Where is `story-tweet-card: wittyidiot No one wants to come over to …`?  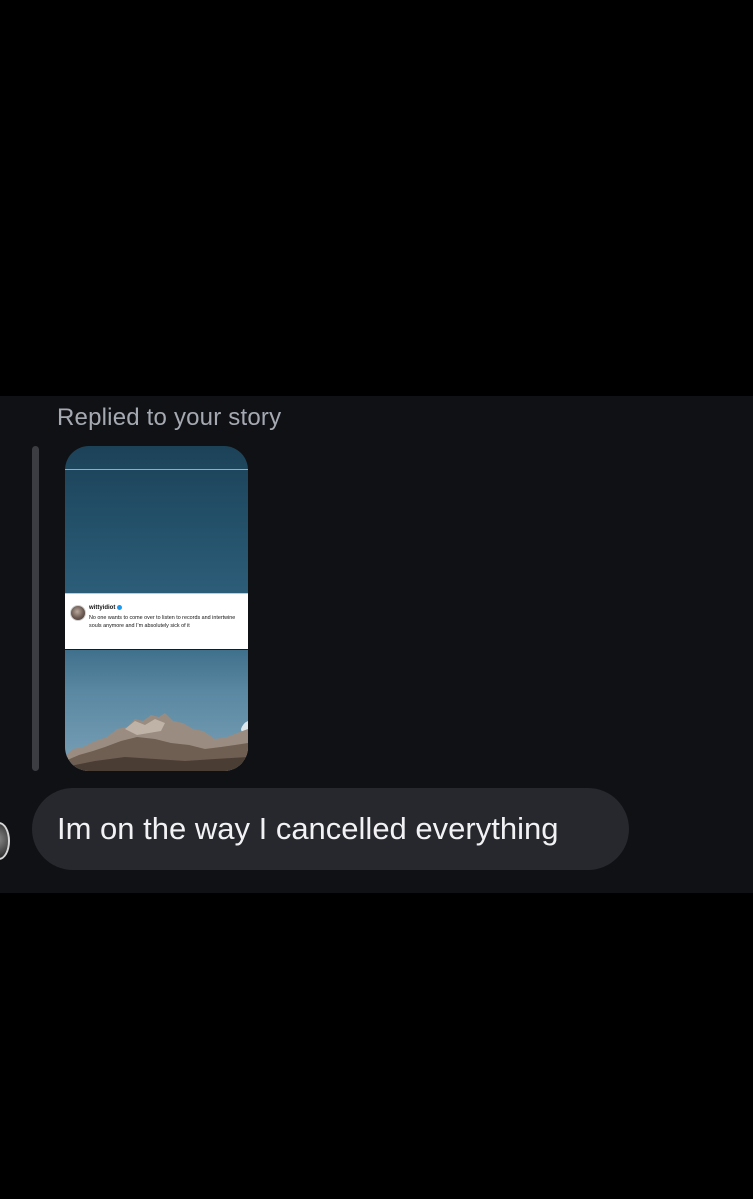 story-tweet-card: wittyidiot No one wants to come over to … is located at coordinates (156, 621).